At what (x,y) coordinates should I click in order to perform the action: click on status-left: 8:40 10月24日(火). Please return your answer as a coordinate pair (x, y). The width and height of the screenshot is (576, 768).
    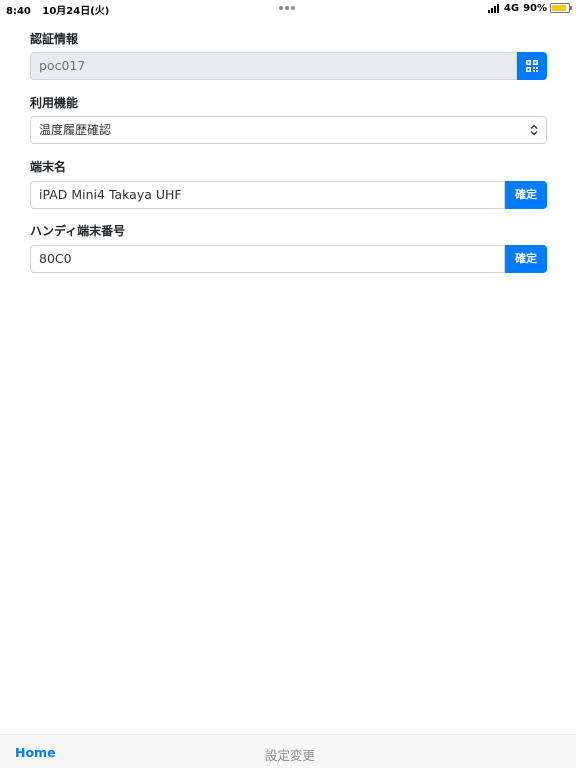
    Looking at the image, I should click on (57, 9).